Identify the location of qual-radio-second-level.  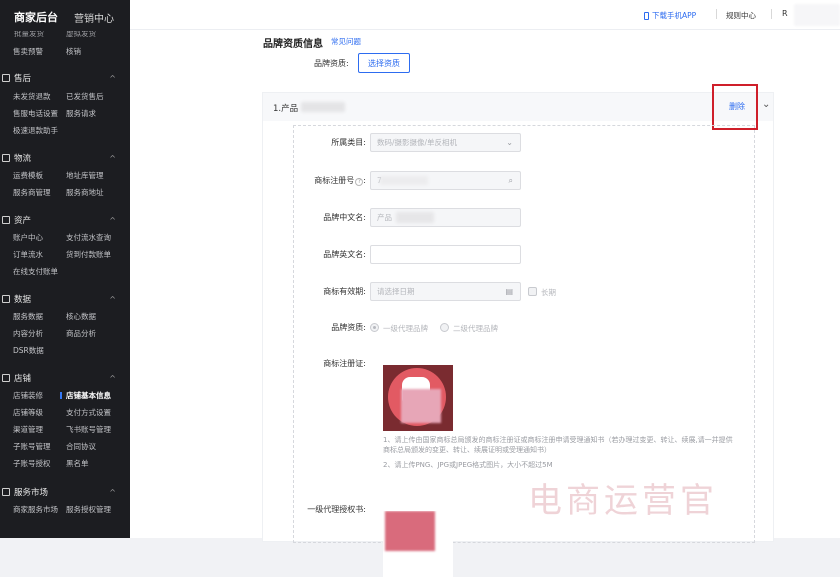
(444, 327).